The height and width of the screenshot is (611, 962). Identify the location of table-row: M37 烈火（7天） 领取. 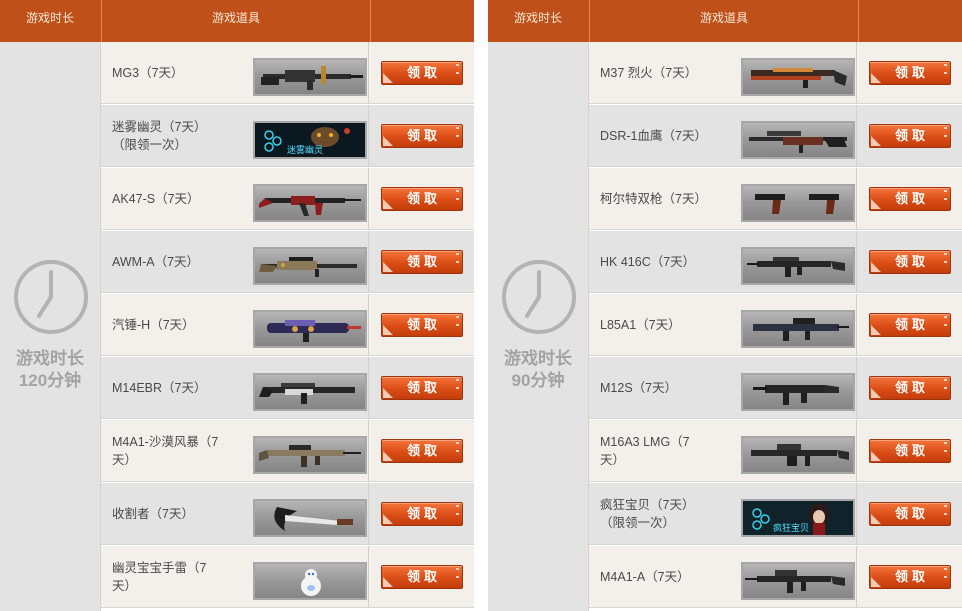
(775, 73).